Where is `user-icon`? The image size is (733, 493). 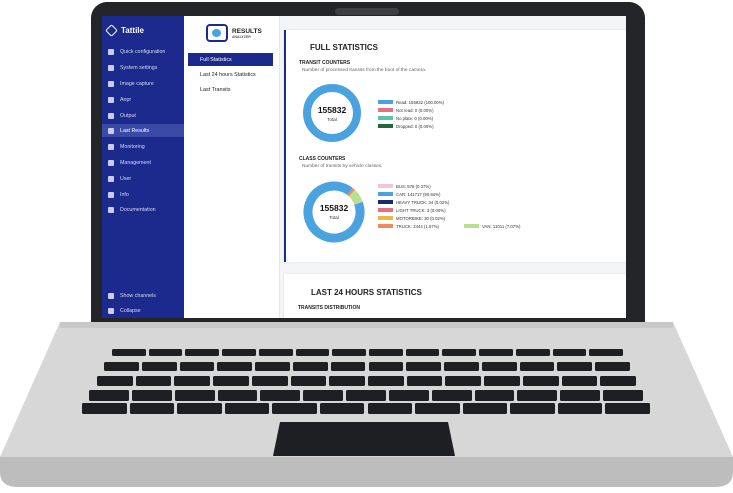 user-icon is located at coordinates (111, 178).